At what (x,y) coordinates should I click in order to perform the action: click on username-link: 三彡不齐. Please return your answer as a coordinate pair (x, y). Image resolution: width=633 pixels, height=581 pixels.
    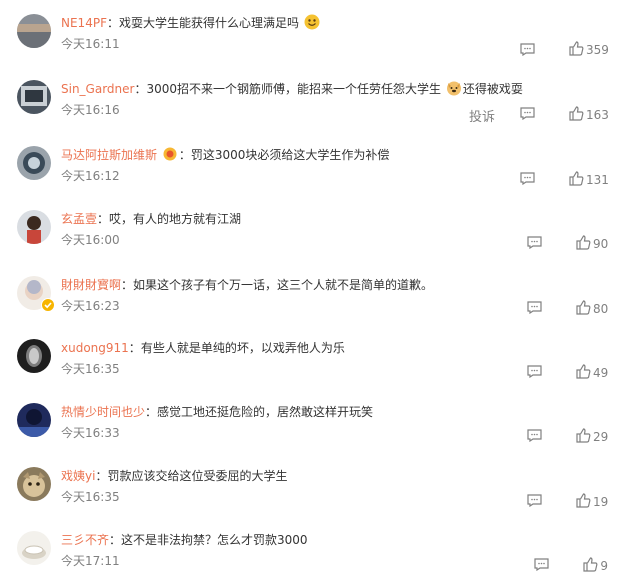
    Looking at the image, I should click on (85, 540).